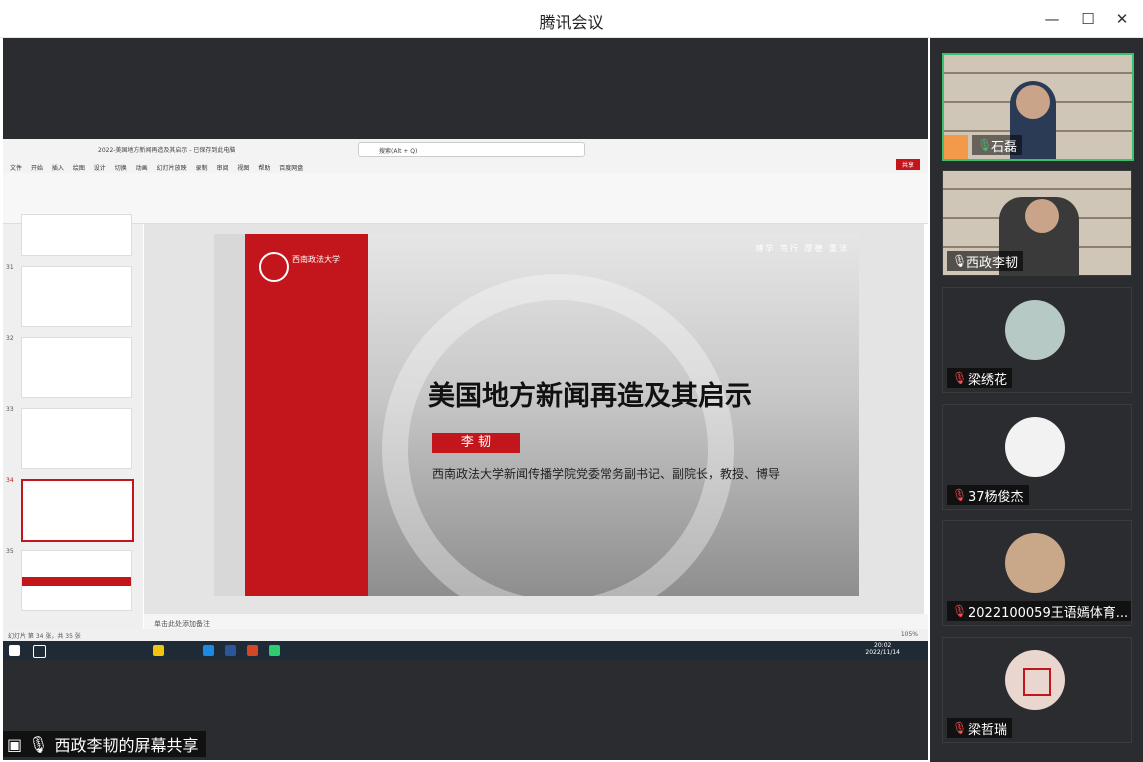 This screenshot has height=762, width=1143. I want to click on participant-tile: 🎙 37杨俊杰, so click(1037, 457).